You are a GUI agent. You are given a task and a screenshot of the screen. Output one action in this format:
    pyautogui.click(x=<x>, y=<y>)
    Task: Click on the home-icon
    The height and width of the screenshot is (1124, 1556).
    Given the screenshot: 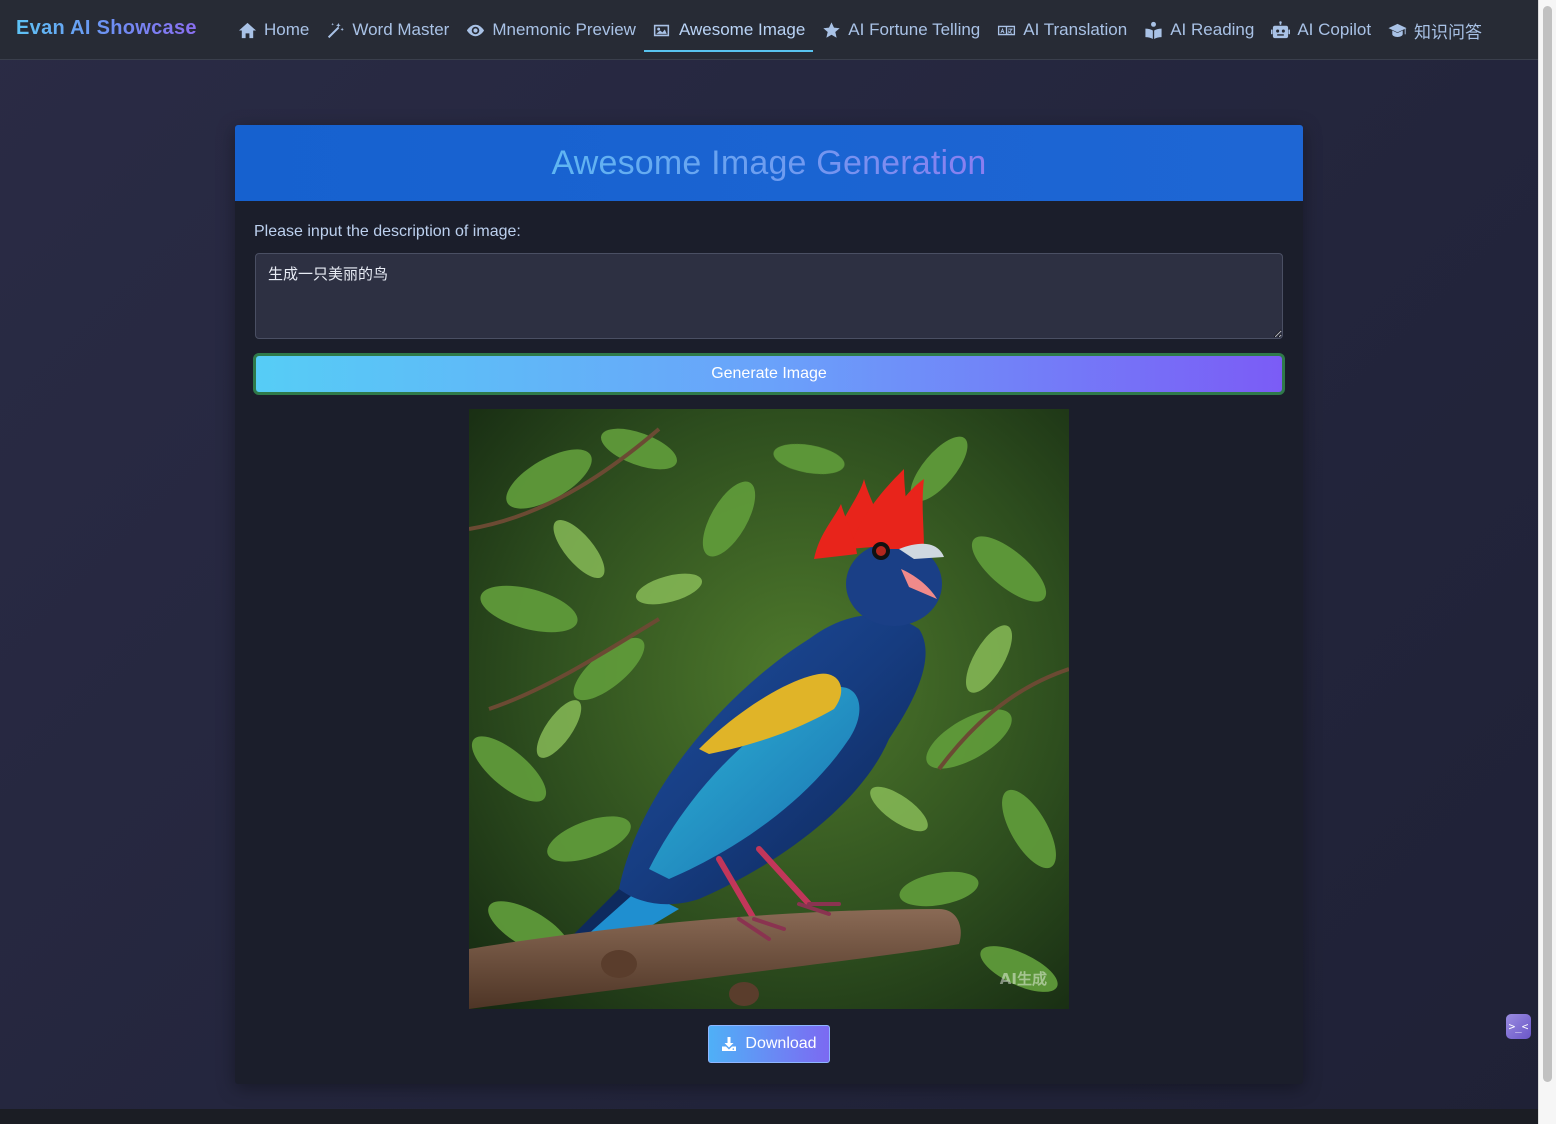 What is the action you would take?
    pyautogui.click(x=247, y=30)
    